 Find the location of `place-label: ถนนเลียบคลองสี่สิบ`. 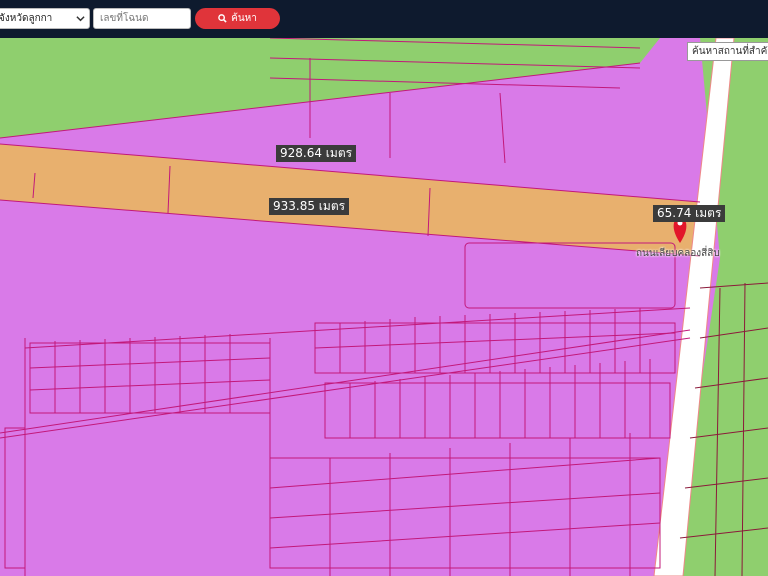

place-label: ถนนเลียบคลองสี่สิบ is located at coordinates (678, 253).